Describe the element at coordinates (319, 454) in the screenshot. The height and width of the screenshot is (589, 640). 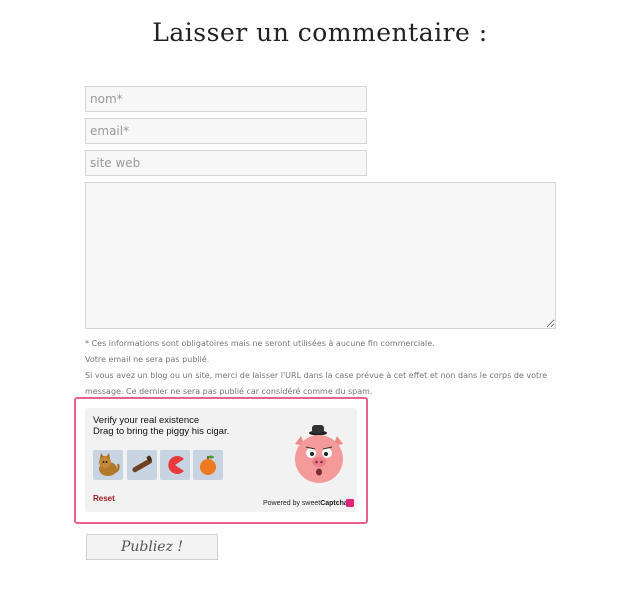
I see `pig-icon` at that location.